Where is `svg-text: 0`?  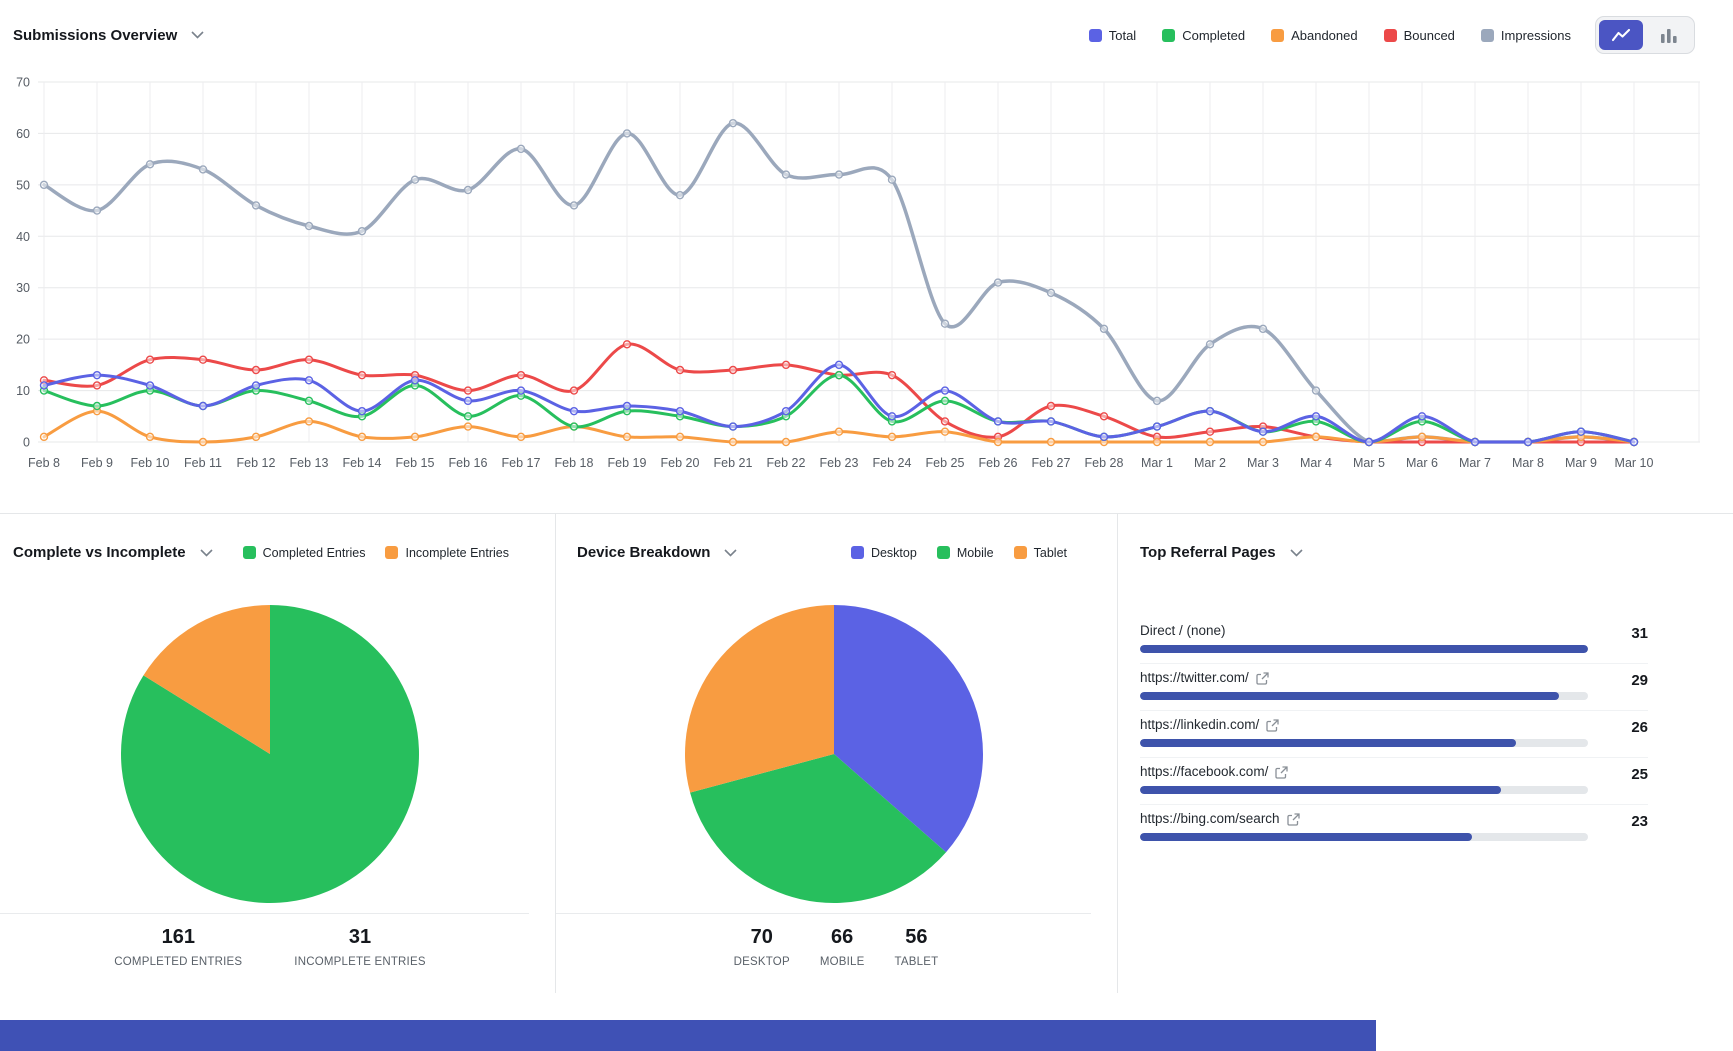 svg-text: 0 is located at coordinates (26, 443).